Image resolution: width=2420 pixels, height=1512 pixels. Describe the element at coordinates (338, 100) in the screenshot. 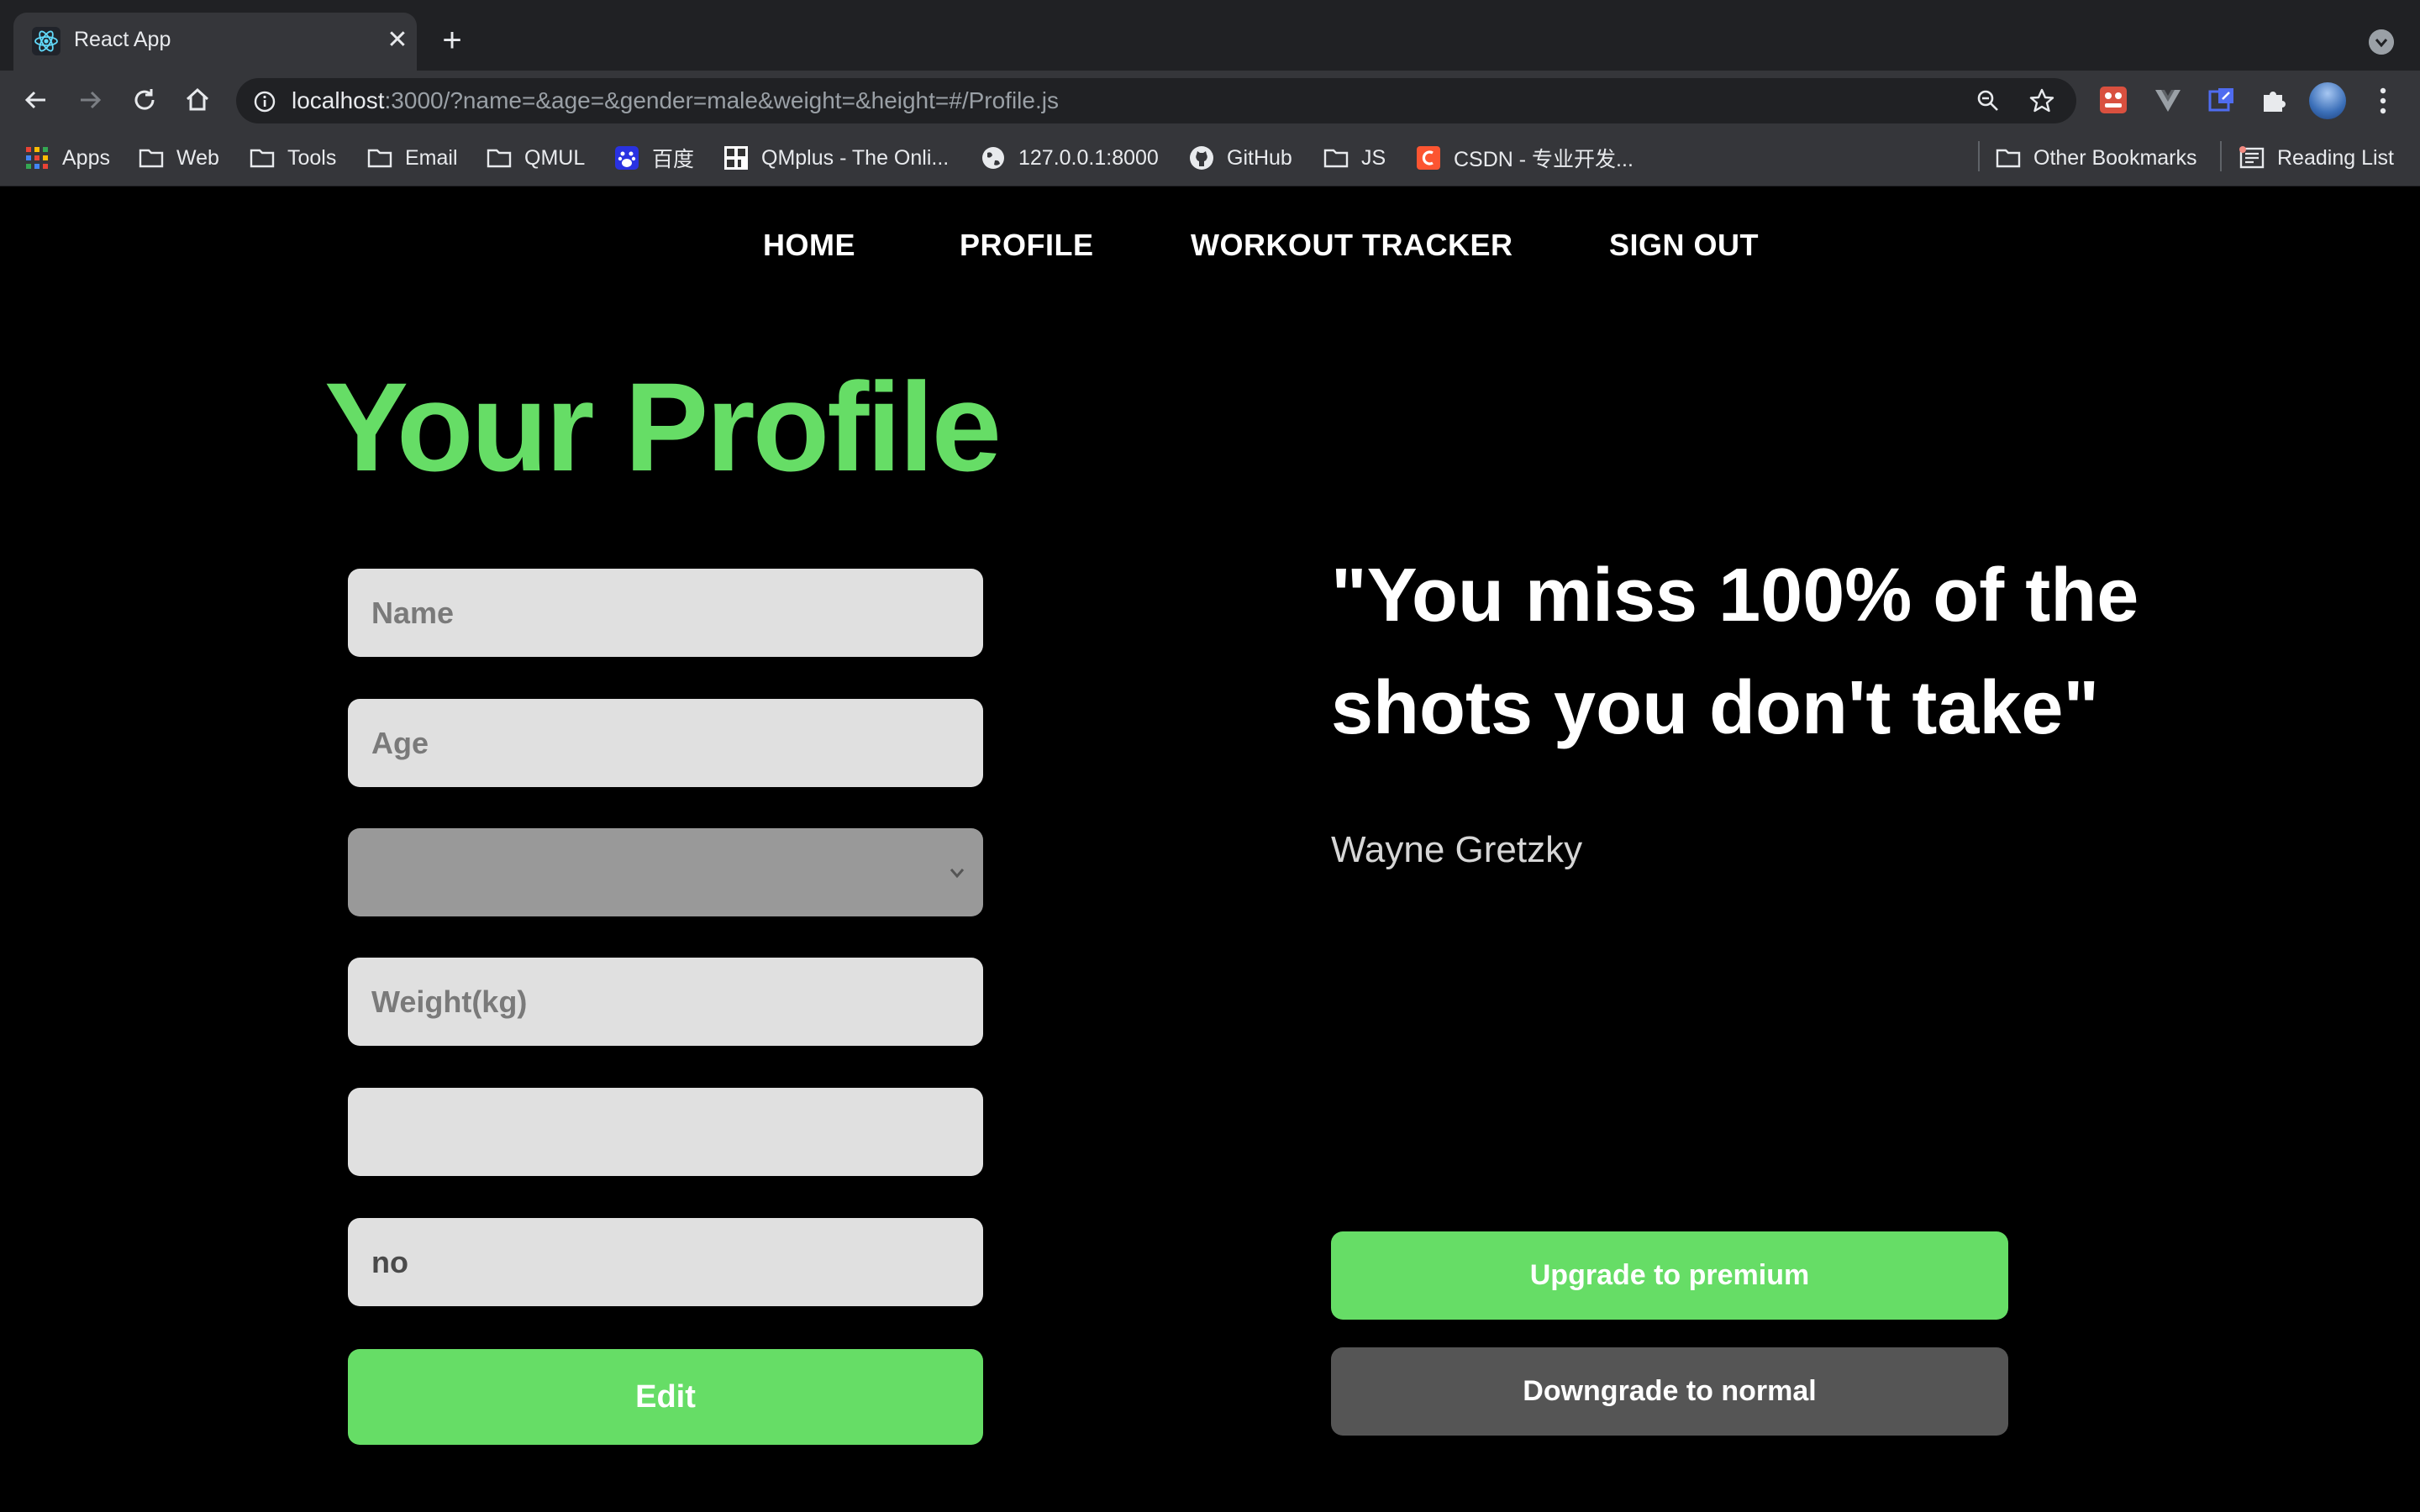

I see `address-host: localhost` at that location.